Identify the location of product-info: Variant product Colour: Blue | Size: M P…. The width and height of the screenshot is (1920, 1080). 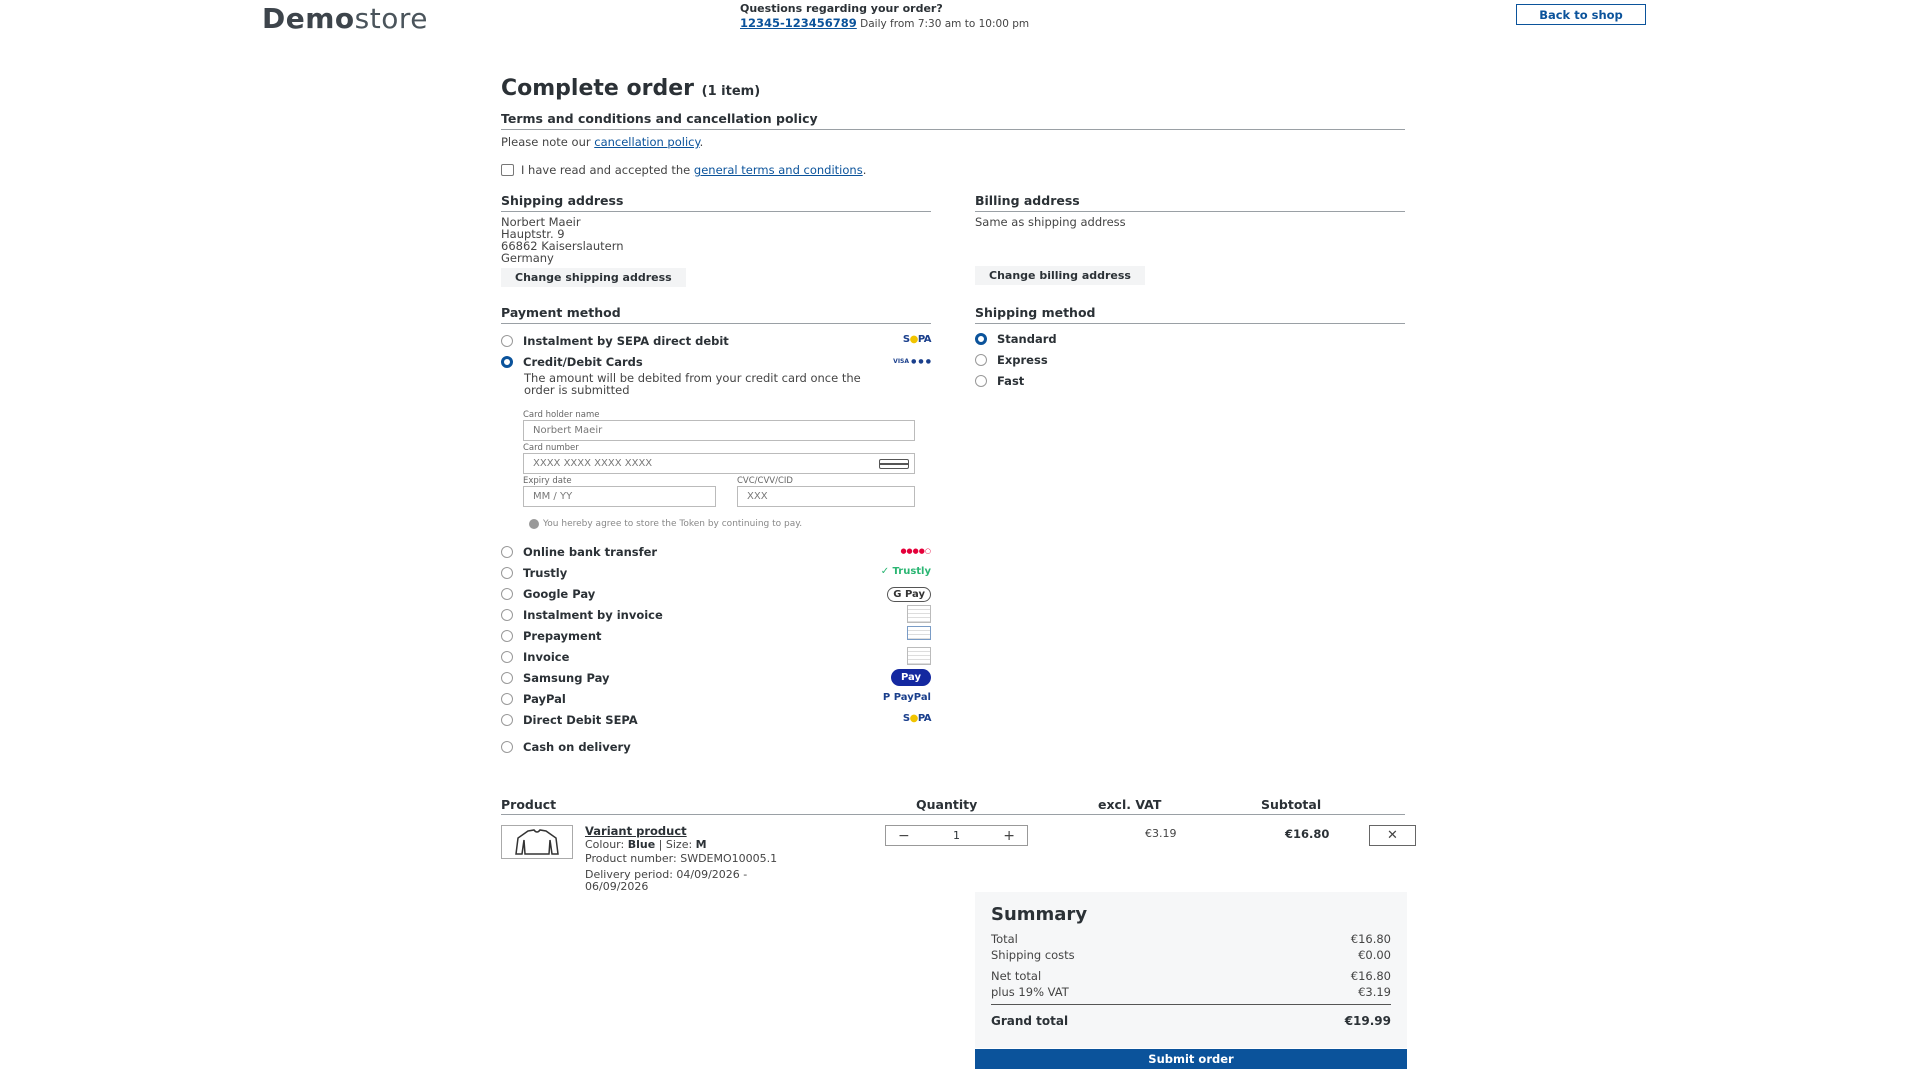
(690, 859).